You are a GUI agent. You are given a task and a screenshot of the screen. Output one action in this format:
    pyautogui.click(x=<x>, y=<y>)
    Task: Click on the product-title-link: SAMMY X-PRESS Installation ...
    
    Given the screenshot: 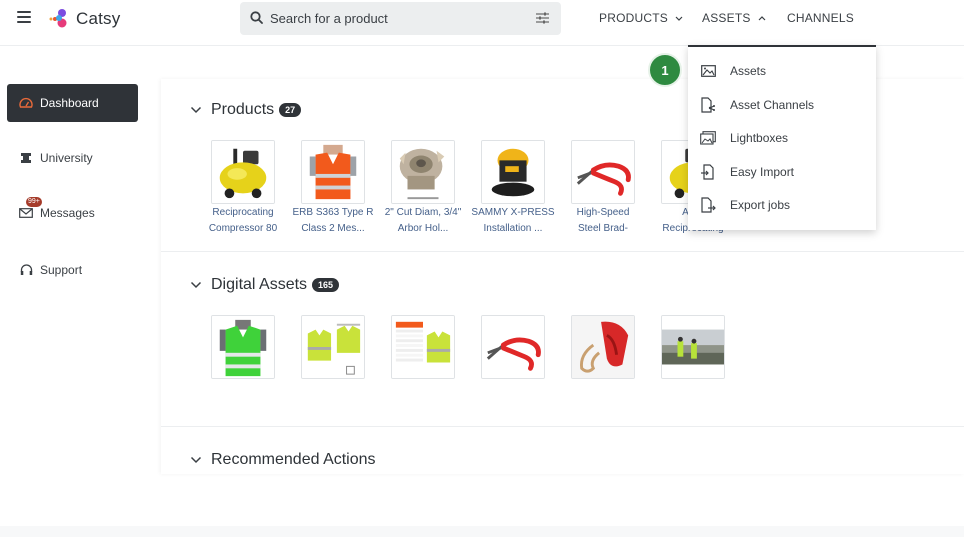 What is the action you would take?
    pyautogui.click(x=513, y=221)
    